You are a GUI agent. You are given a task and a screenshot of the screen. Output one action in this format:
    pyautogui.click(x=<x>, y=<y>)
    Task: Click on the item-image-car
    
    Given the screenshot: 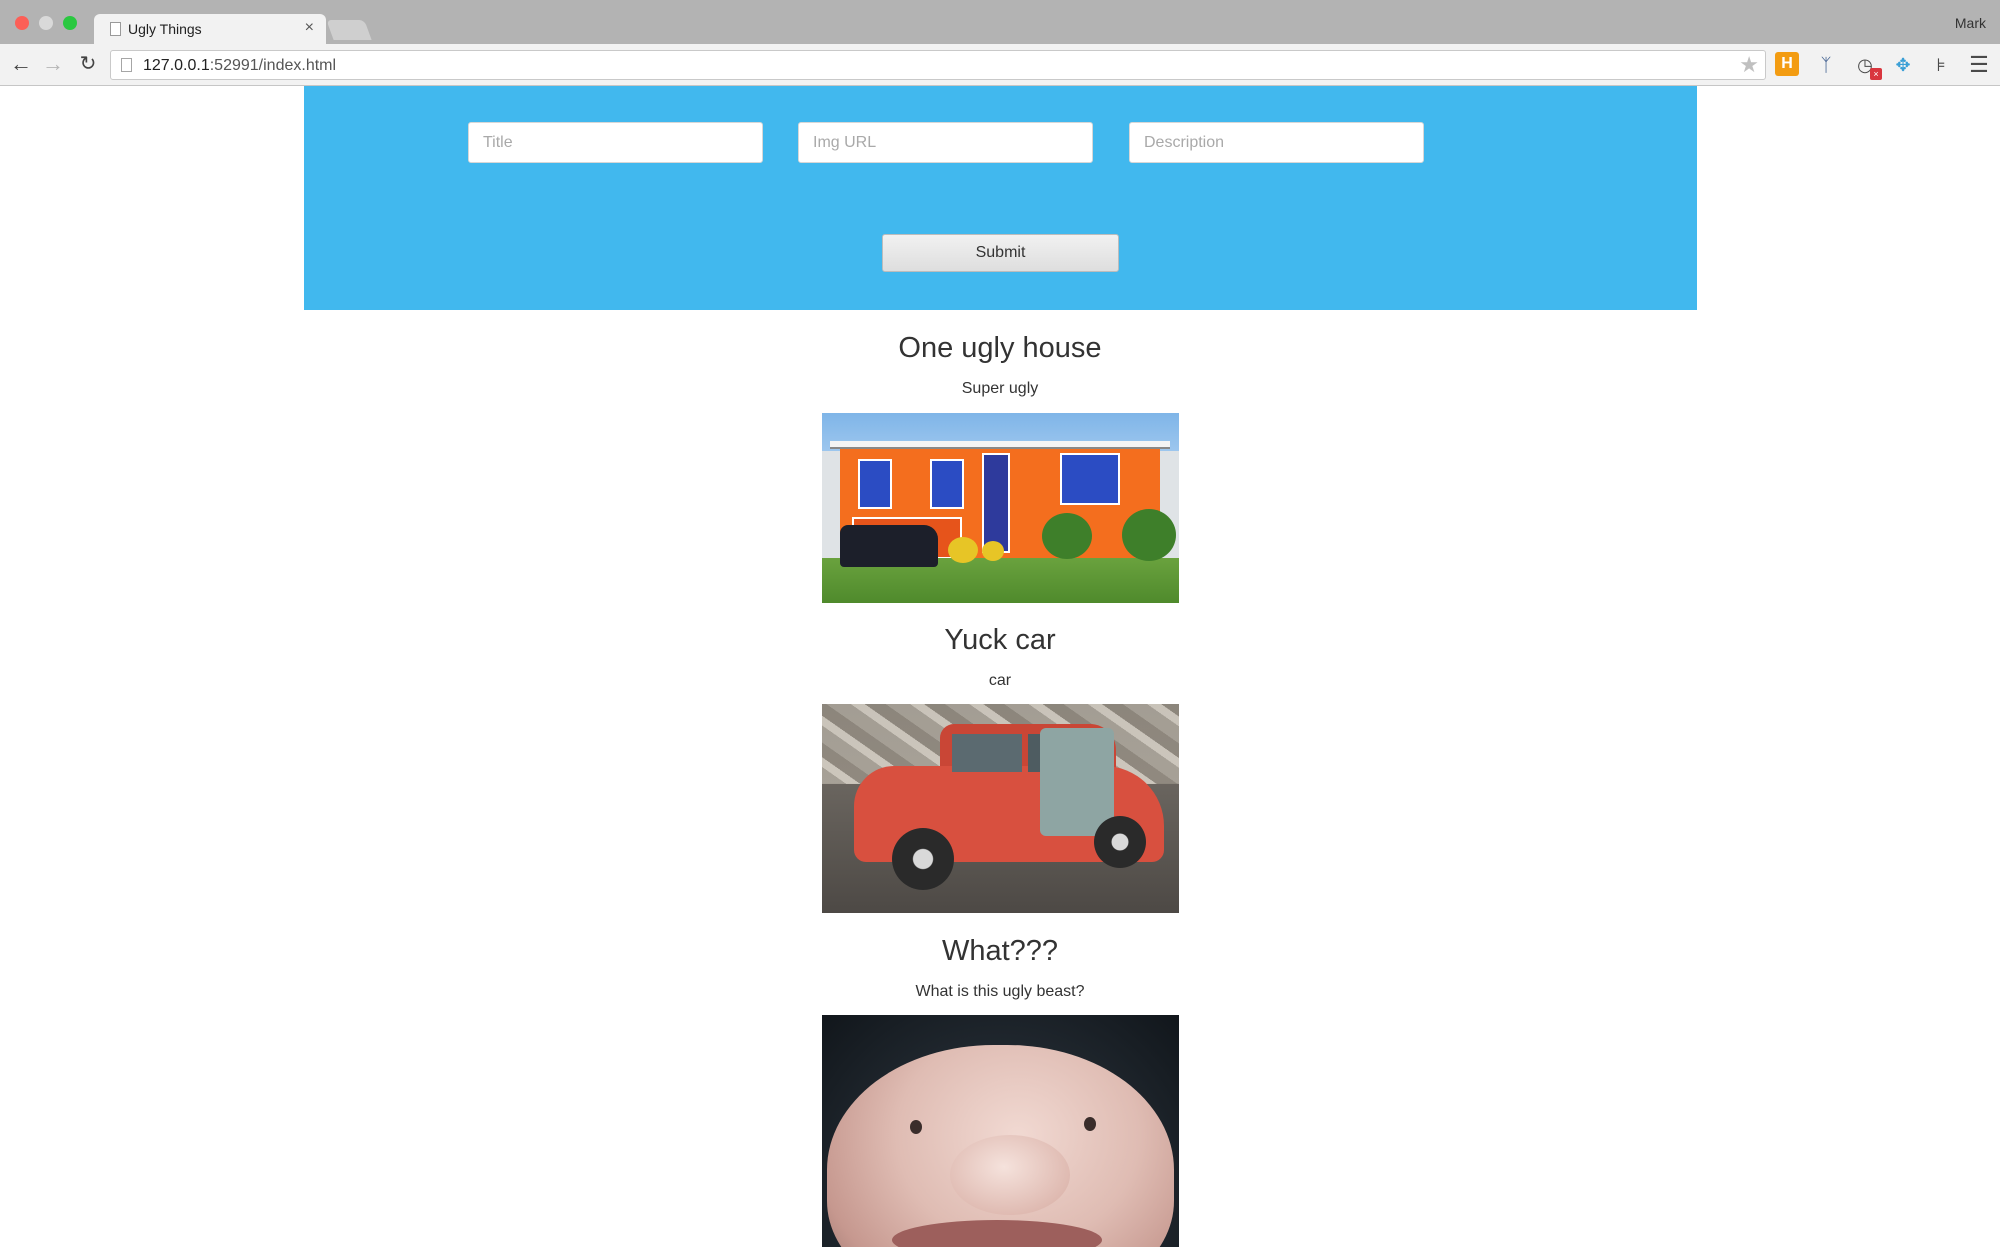 What is the action you would take?
    pyautogui.click(x=1000, y=808)
    